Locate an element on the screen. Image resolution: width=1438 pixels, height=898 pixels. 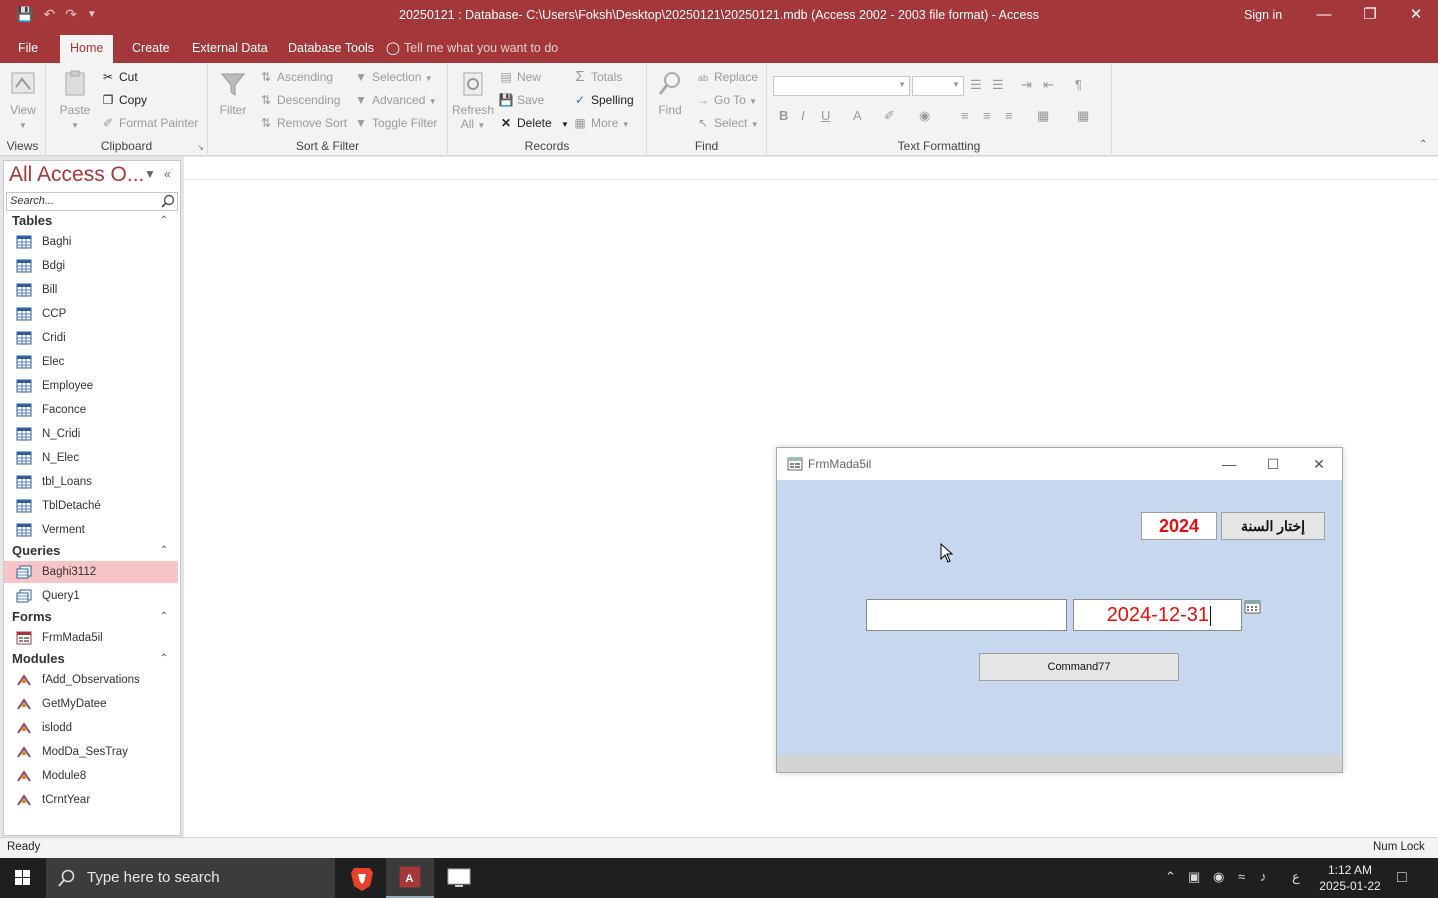
align-right-icon: ≡ is located at coordinates (1009, 115).